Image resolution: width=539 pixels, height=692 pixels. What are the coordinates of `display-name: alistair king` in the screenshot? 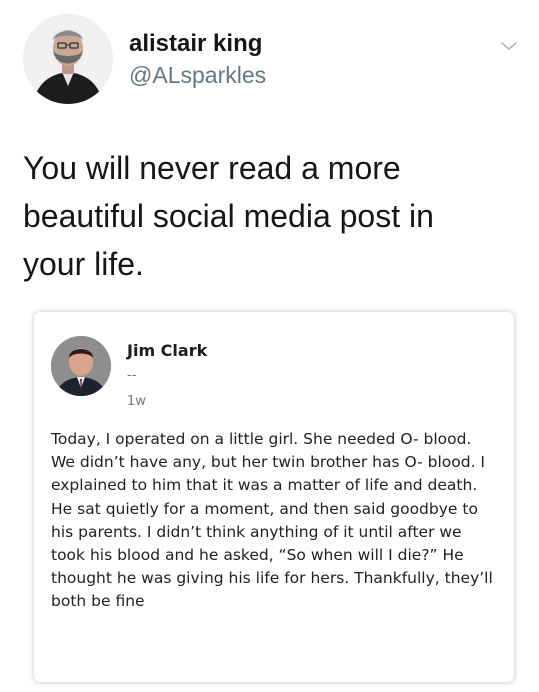 It's located at (195, 44).